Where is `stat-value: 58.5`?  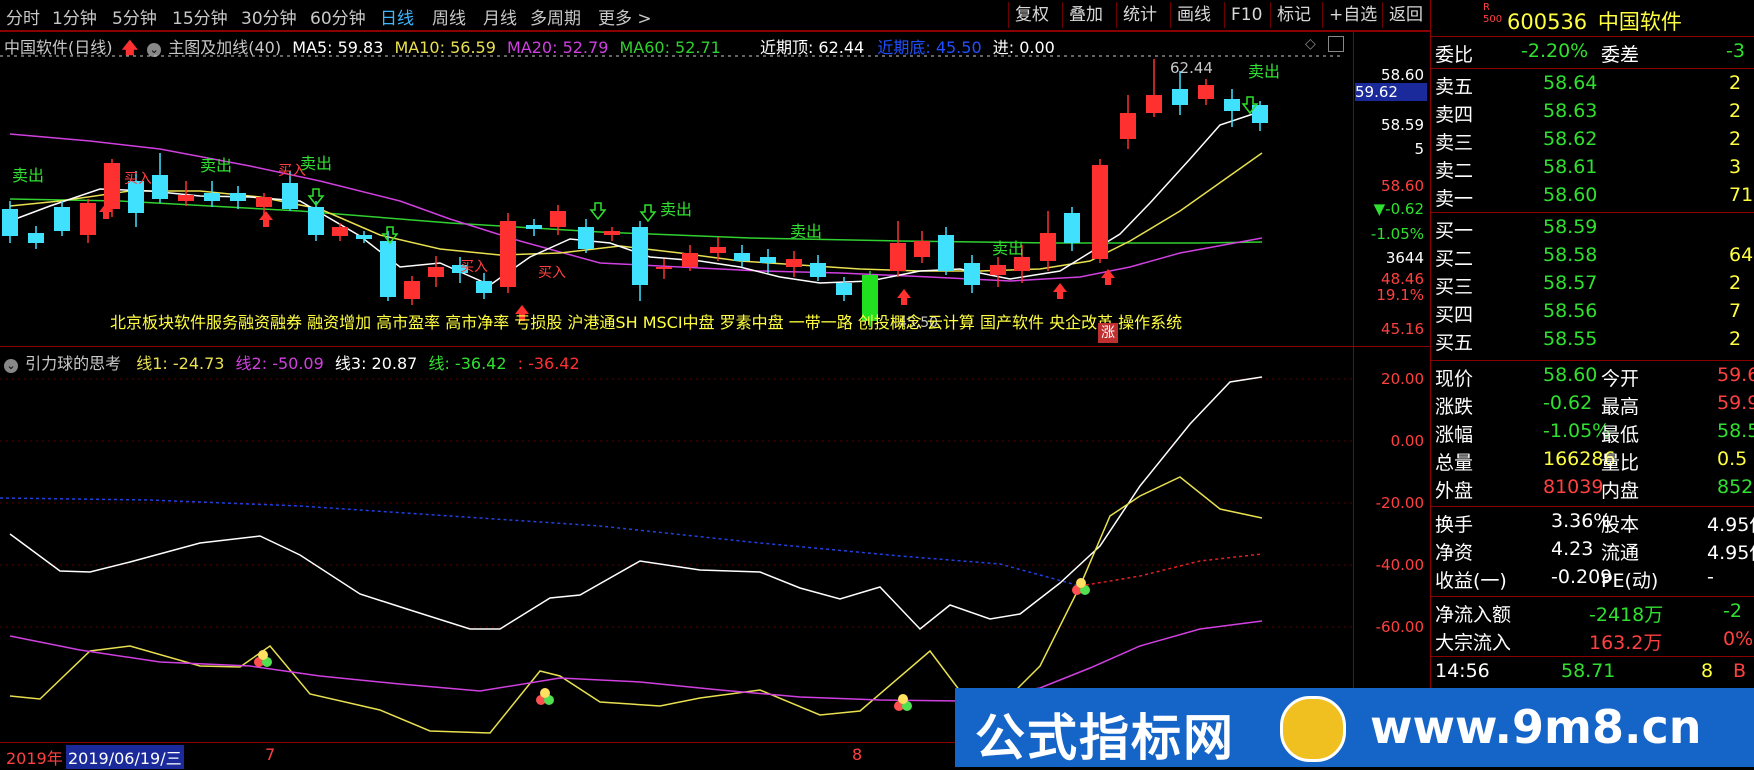 stat-value: 58.5 is located at coordinates (1735, 431).